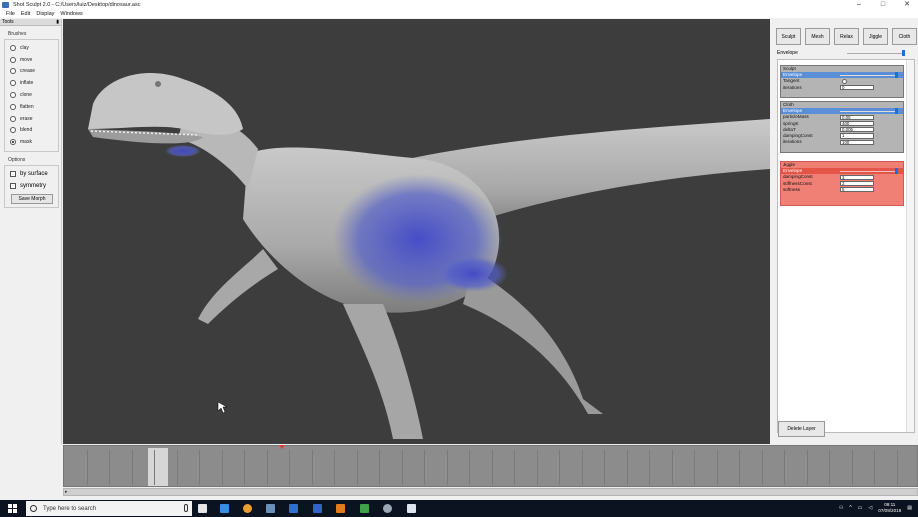 This screenshot has width=918, height=517. What do you see at coordinates (883, 4) in the screenshot?
I see `maximize-button: □` at bounding box center [883, 4].